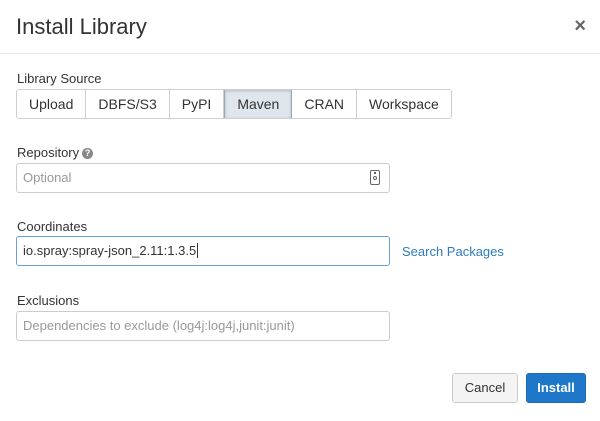 The height and width of the screenshot is (421, 600). What do you see at coordinates (88, 153) in the screenshot?
I see `help-icon: ?` at bounding box center [88, 153].